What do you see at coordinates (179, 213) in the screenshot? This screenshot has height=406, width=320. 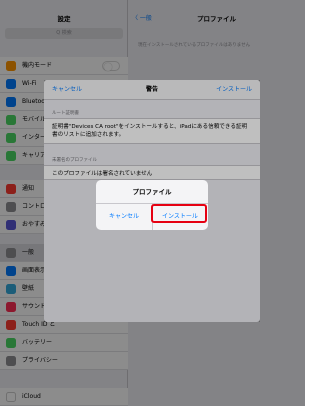 I see `install-highlight-frame` at bounding box center [179, 213].